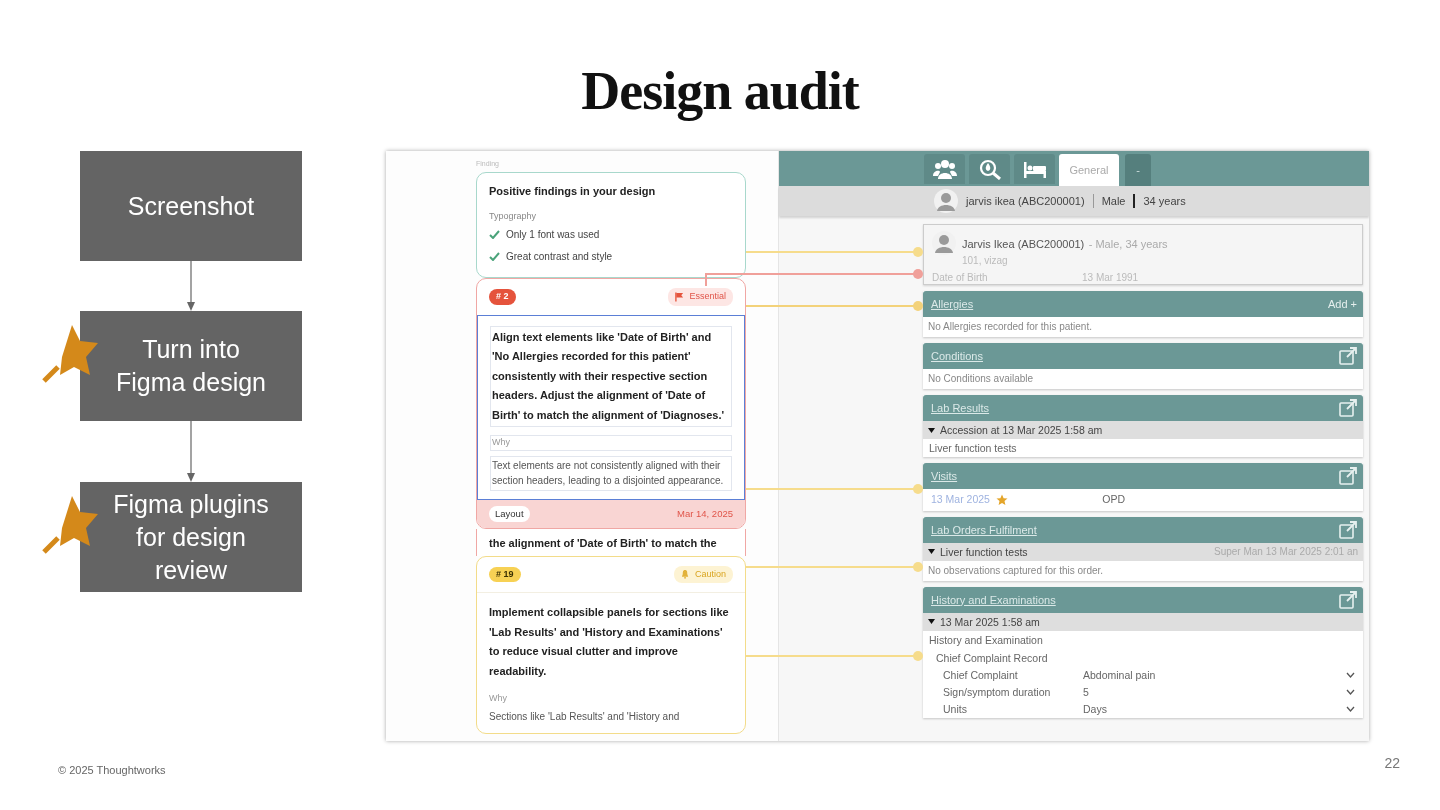 This screenshot has height=810, width=1440. I want to click on avatar-icon, so click(946, 201).